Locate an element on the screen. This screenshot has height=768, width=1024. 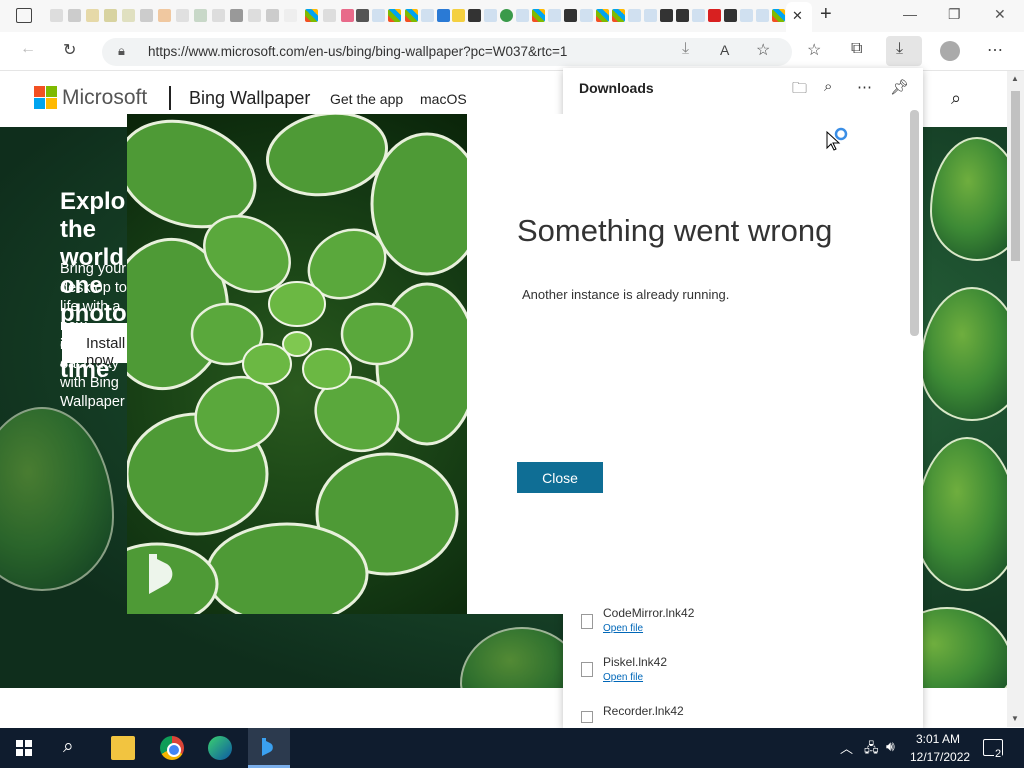
brand-name: Microsoft is located at coordinates (104, 98).